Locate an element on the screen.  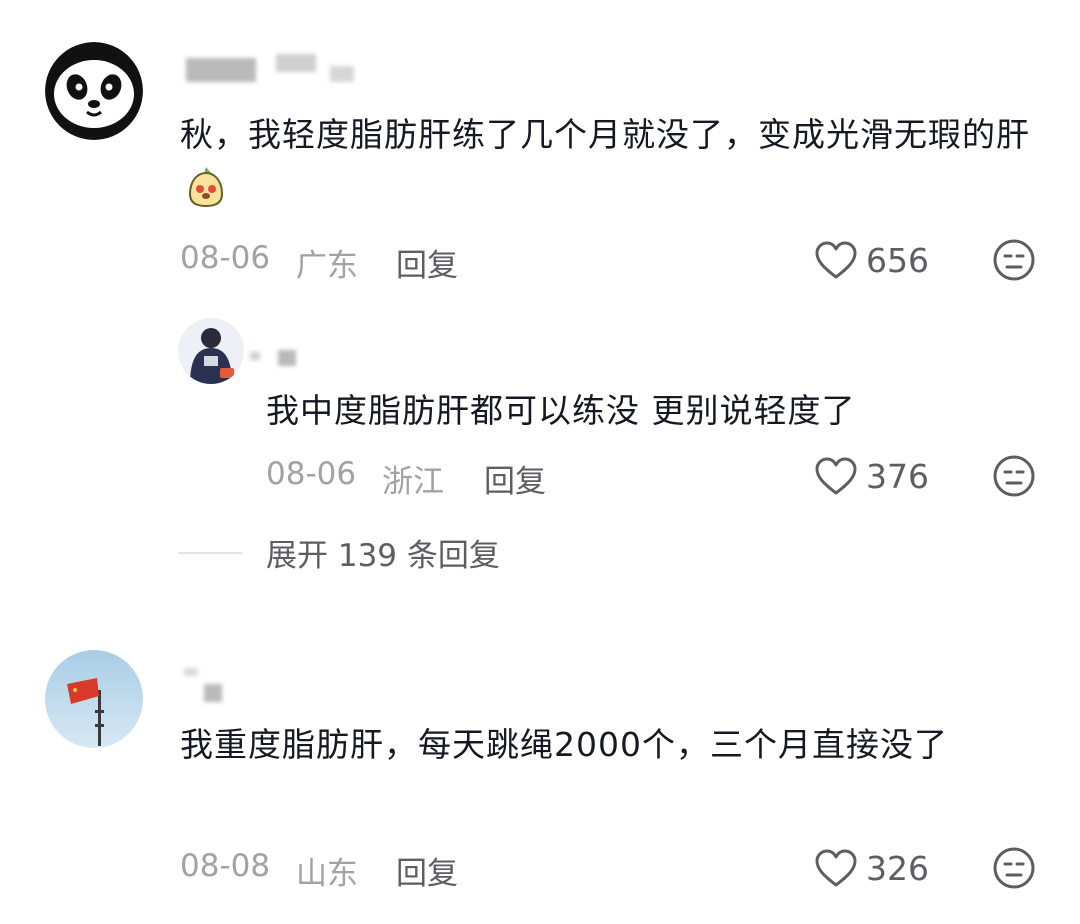
panda-avatar-icon is located at coordinates (94, 91).